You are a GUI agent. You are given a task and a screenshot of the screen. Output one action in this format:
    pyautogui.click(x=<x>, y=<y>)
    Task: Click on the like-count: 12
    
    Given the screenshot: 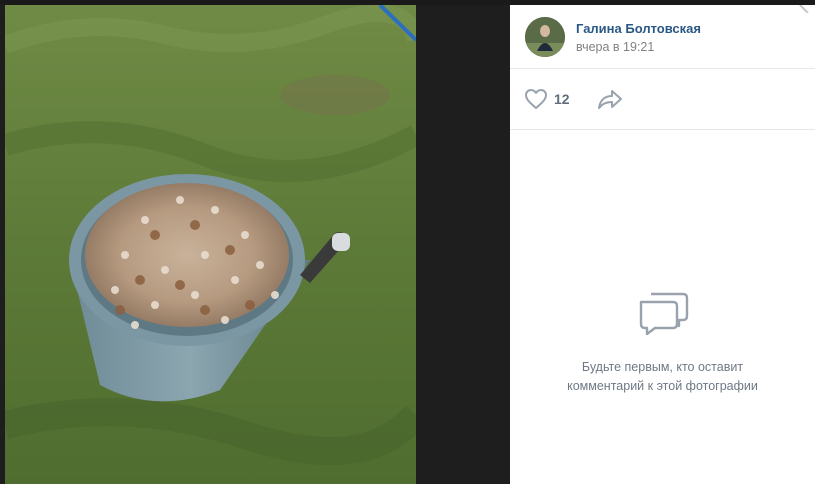 What is the action you would take?
    pyautogui.click(x=562, y=99)
    